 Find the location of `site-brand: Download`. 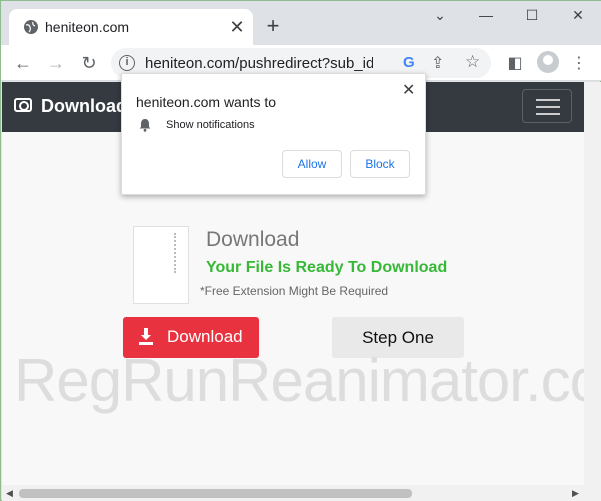

site-brand: Download is located at coordinates (84, 106).